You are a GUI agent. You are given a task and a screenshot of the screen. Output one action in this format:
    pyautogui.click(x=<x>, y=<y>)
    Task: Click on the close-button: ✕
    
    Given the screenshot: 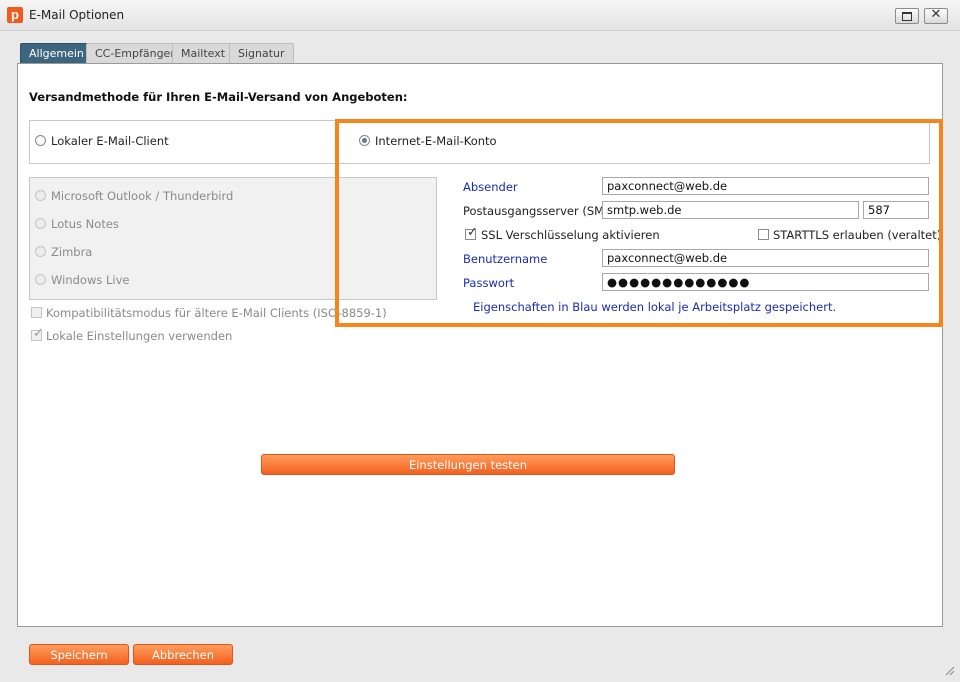 What is the action you would take?
    pyautogui.click(x=936, y=15)
    